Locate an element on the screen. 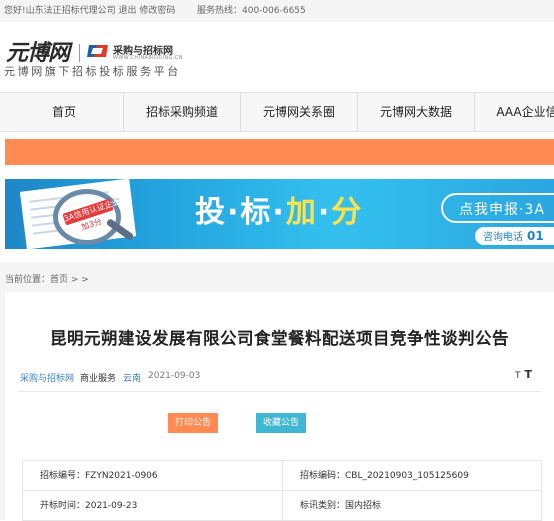 The width and height of the screenshot is (554, 521). partner-logo-domain: WWW.CHINABIDDING.CN is located at coordinates (148, 58).